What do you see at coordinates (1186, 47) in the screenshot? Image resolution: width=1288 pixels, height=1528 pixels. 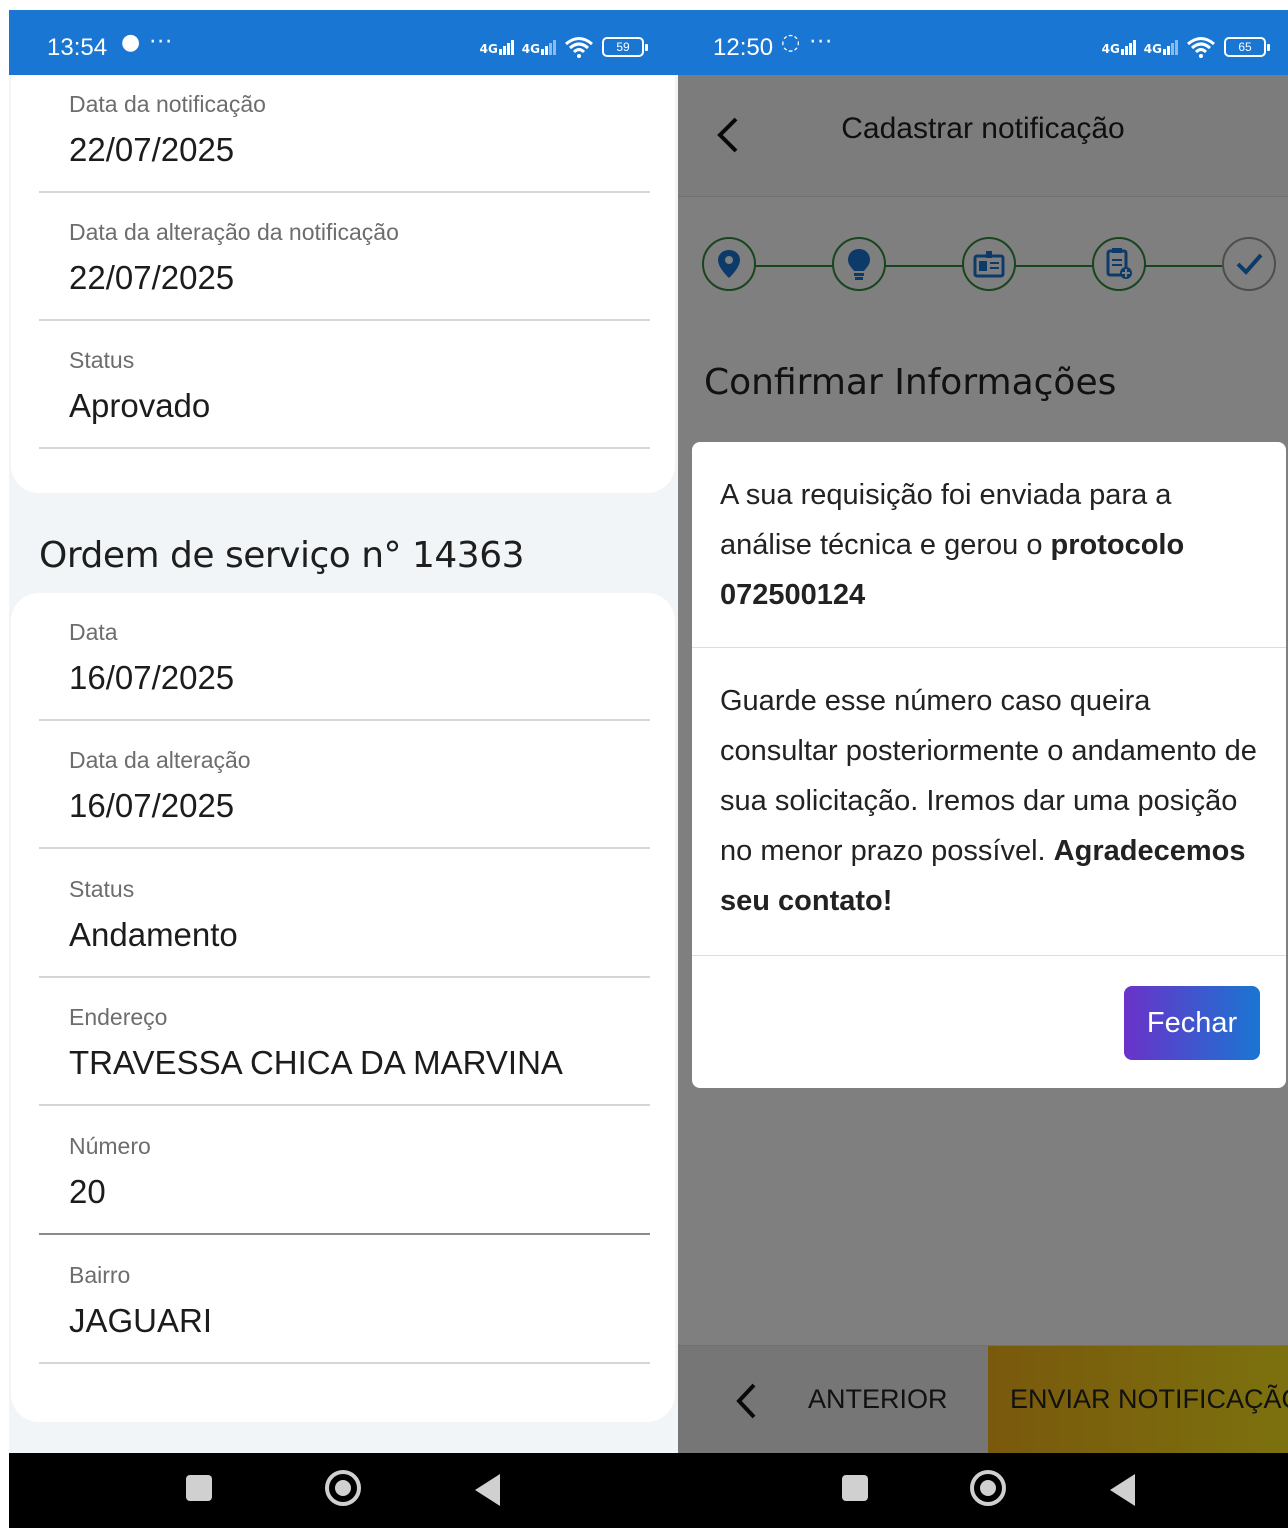 I see `status-icons: 4G 4G 65` at bounding box center [1186, 47].